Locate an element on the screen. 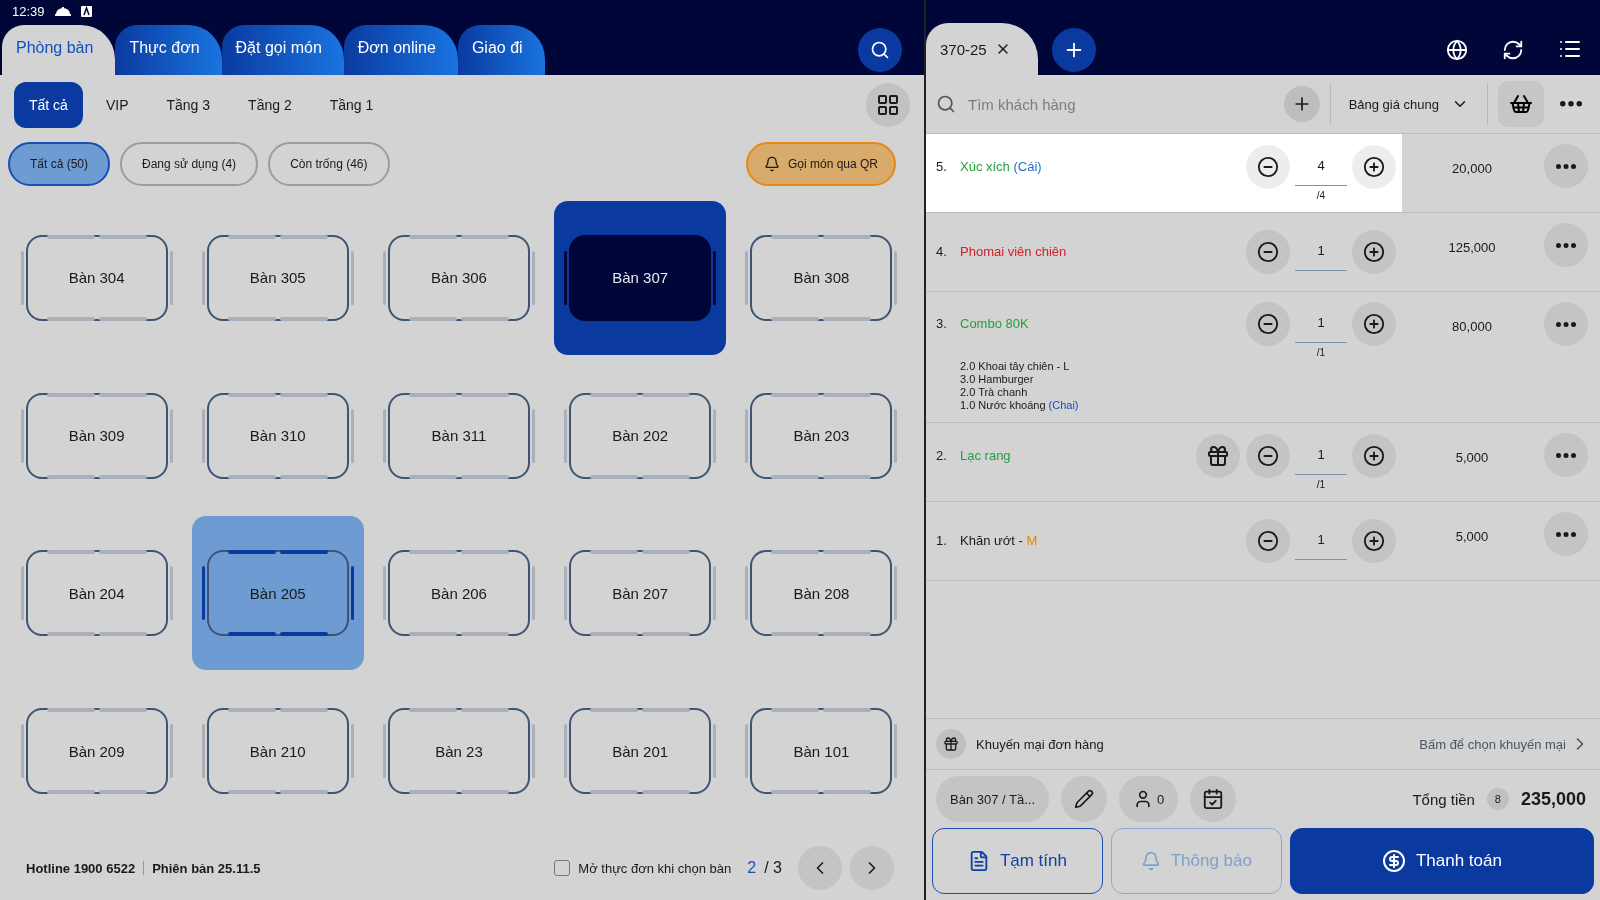 The width and height of the screenshot is (1600, 900). customer-search-field: Tìm khách hàng is located at coordinates (1120, 104).